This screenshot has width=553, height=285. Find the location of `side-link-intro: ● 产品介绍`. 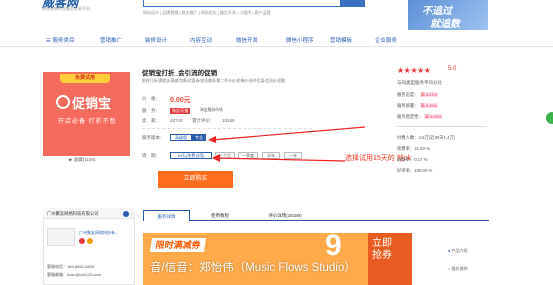

side-link-intro: ● 产品介绍 is located at coordinates (458, 251).